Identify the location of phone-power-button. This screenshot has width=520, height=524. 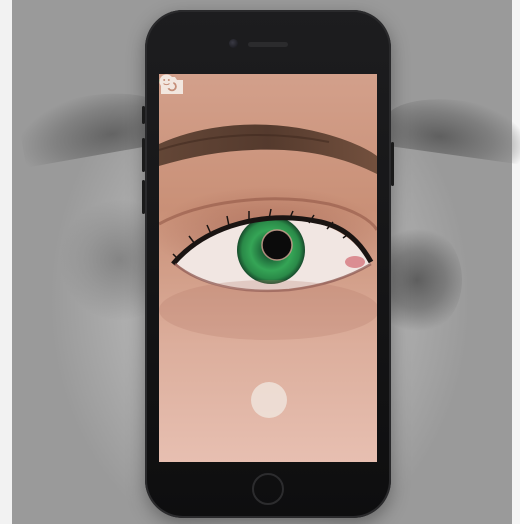
(392, 164).